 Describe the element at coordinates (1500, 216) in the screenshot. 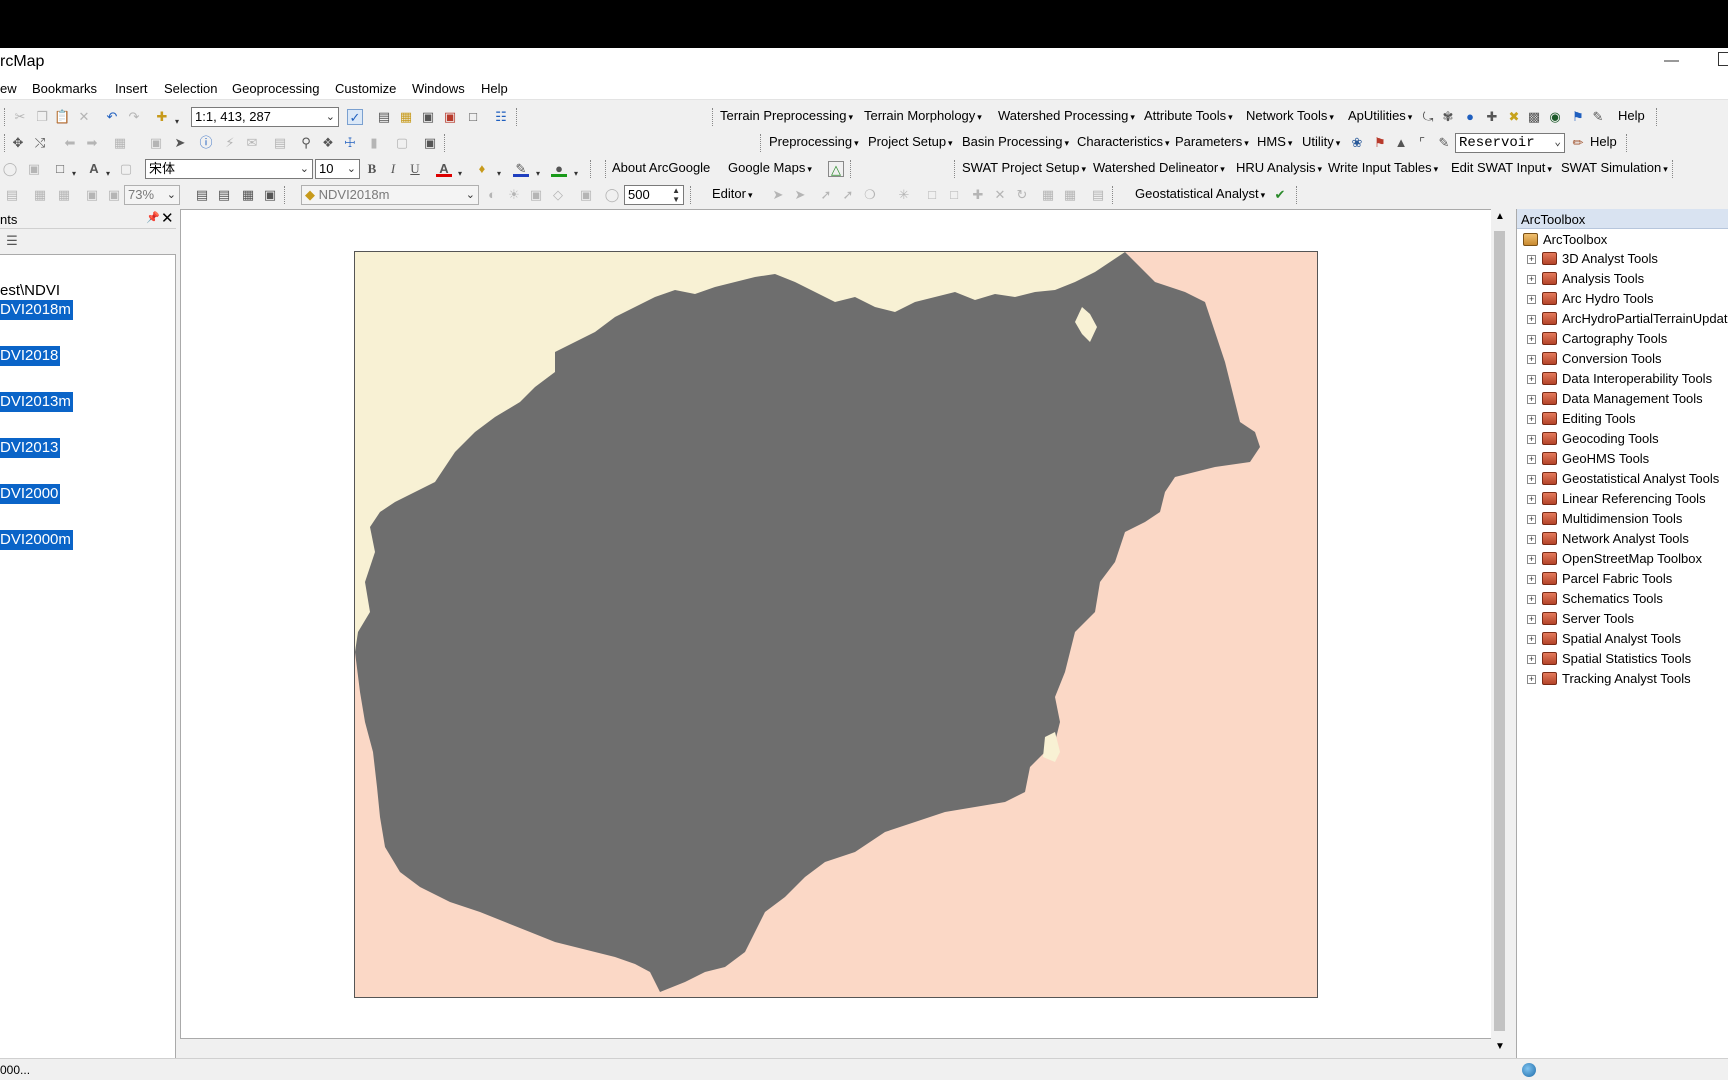

I see `scroll-up-icon: ▲` at that location.